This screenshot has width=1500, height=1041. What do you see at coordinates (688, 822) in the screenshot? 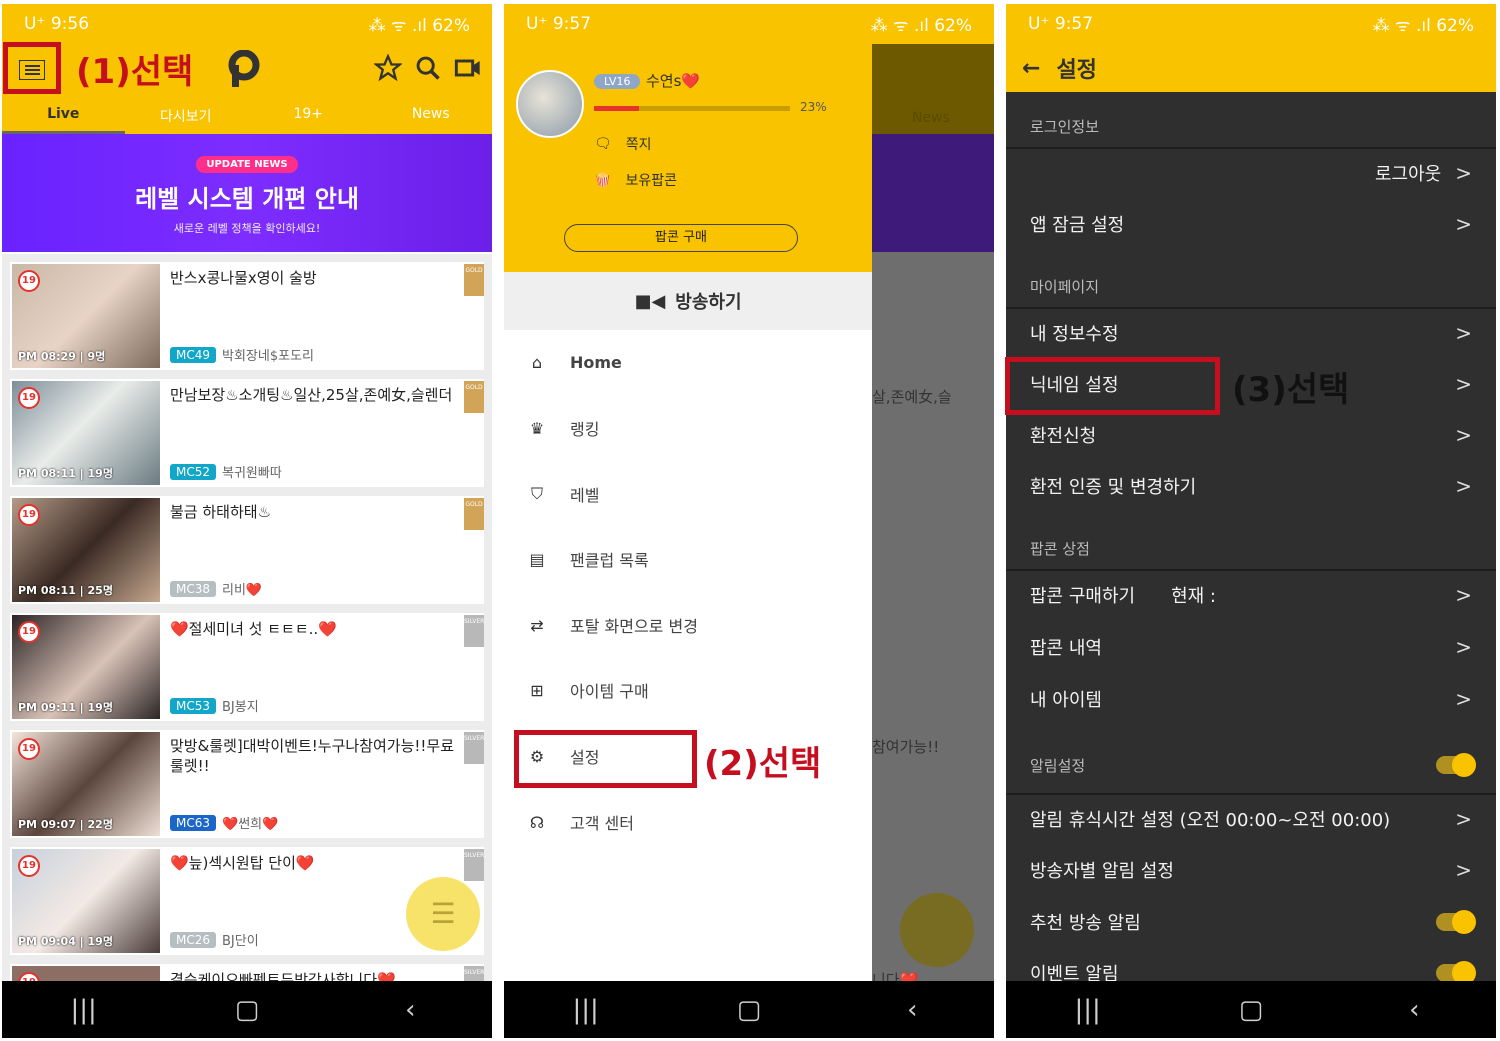
I see `menu-item-support: ☊ 고객 센터` at bounding box center [688, 822].